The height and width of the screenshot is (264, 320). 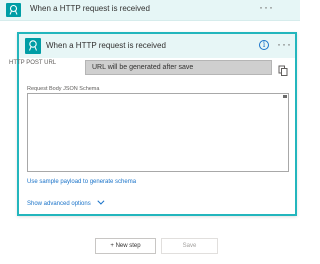 I want to click on http-post-url-field: URL will be generated after save, so click(x=178, y=67).